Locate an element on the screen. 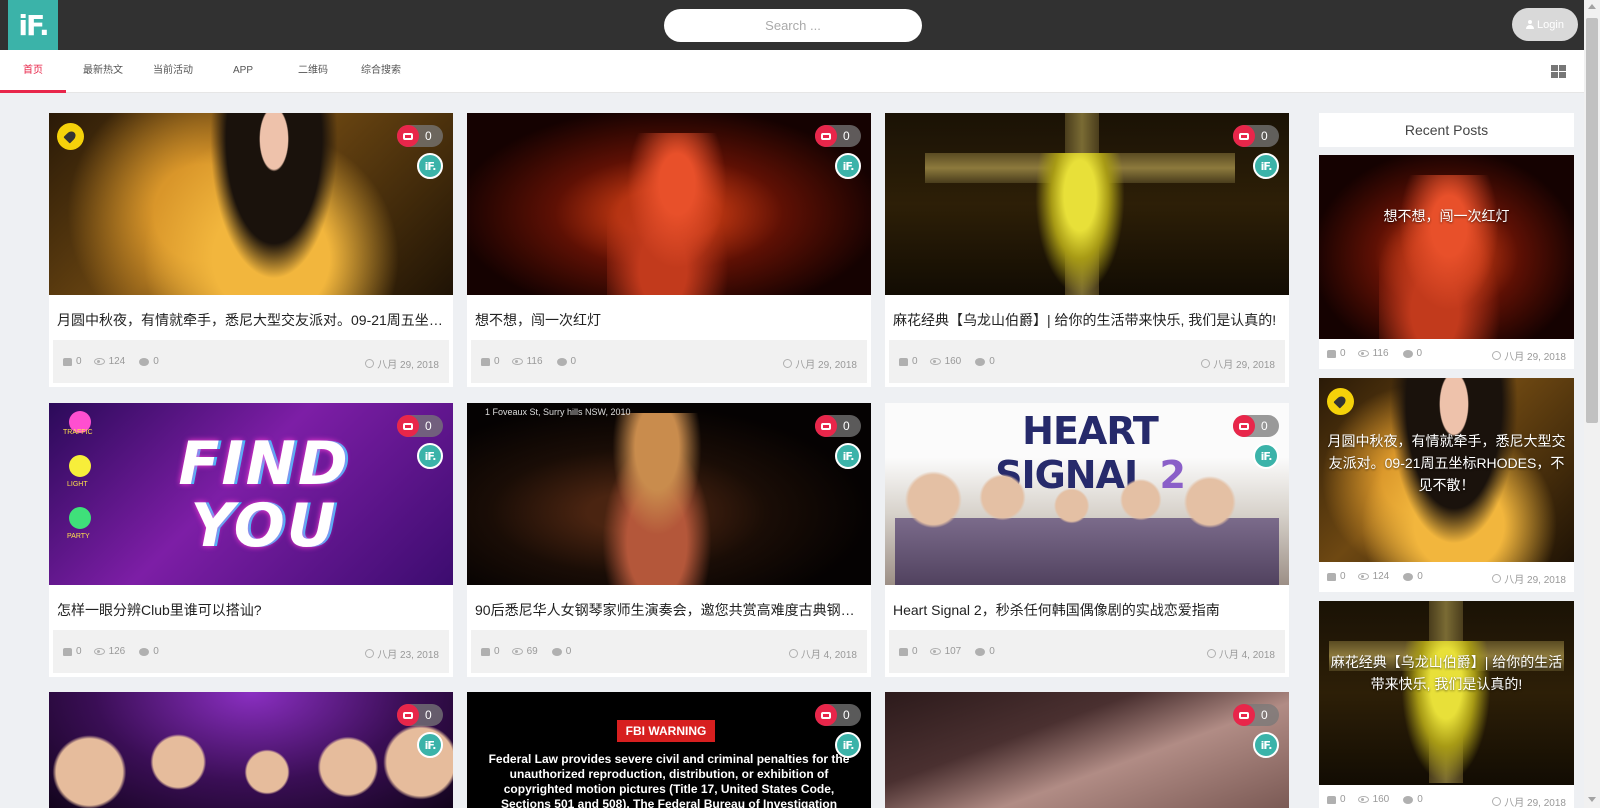  grid-view-icon is located at coordinates (1558, 71).